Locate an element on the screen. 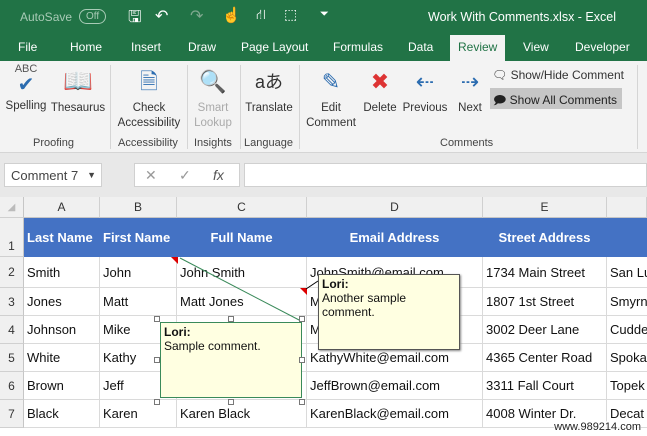 The height and width of the screenshot is (436, 647). select-all-button: ◢ is located at coordinates (12, 207).